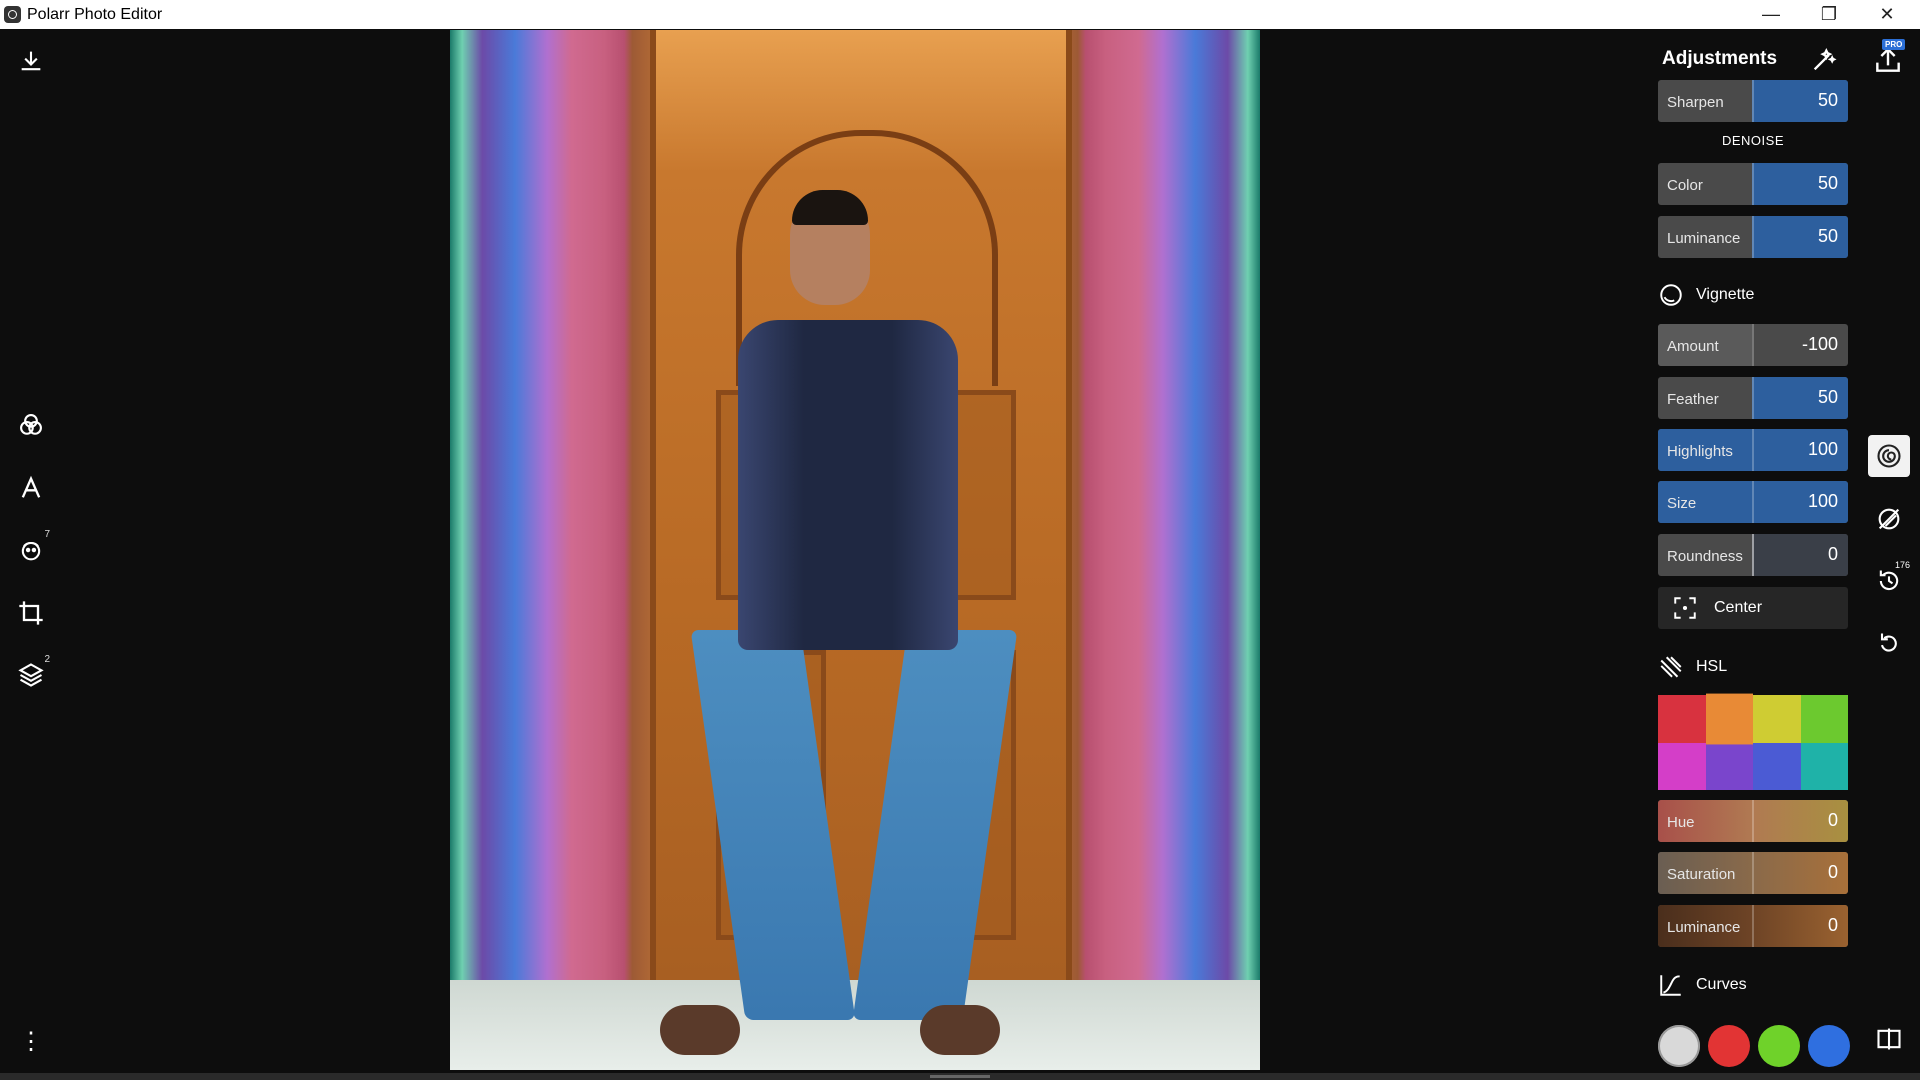 The width and height of the screenshot is (1920, 1080). What do you see at coordinates (1693, 346) in the screenshot?
I see `vignette-amount-label: Amount` at bounding box center [1693, 346].